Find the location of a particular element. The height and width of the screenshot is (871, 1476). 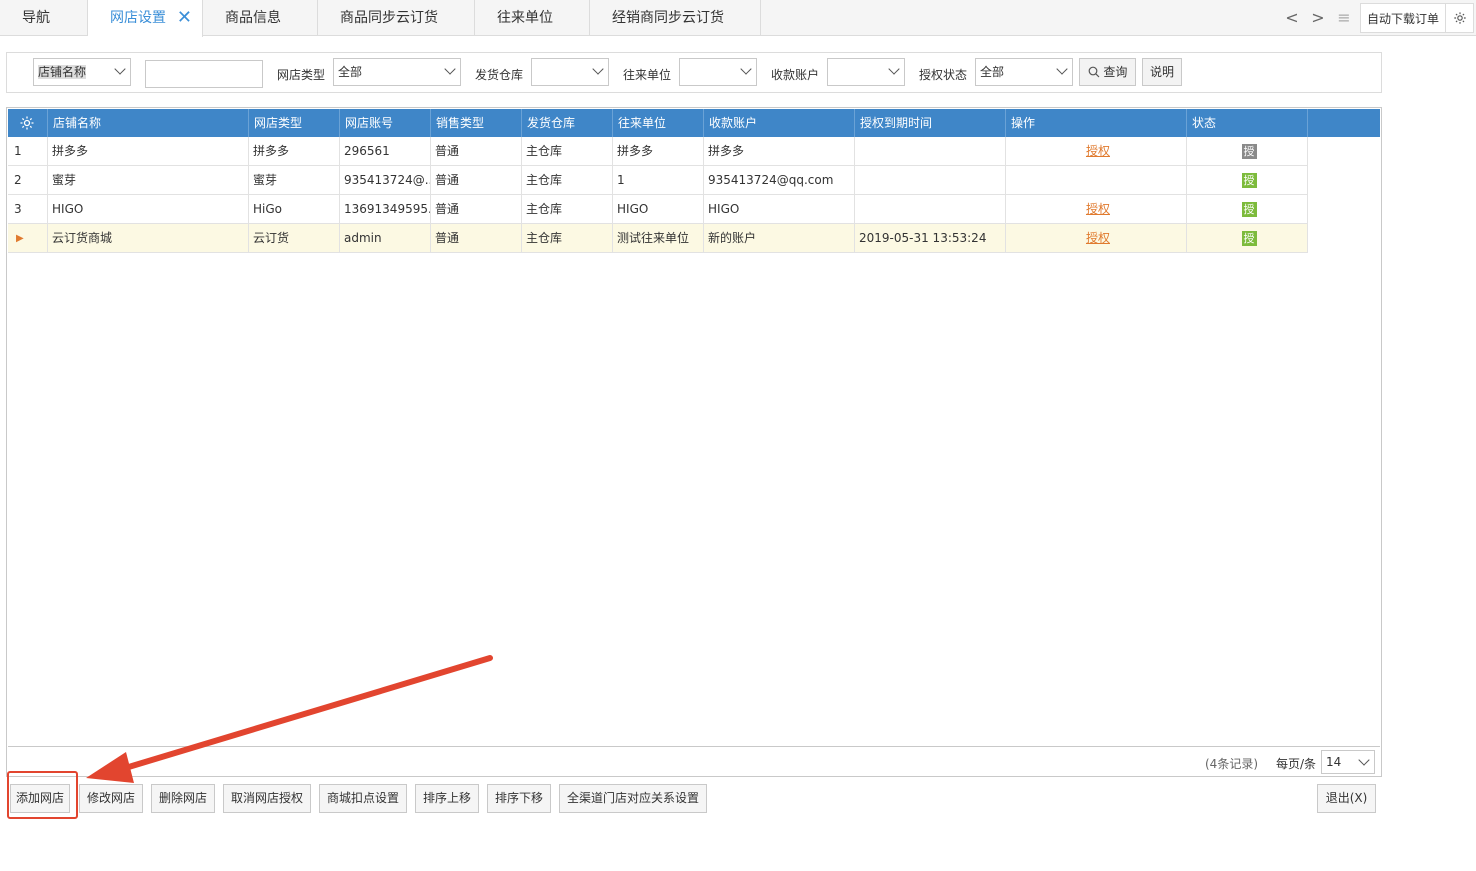

record-count: (4条记录) is located at coordinates (1231, 764).